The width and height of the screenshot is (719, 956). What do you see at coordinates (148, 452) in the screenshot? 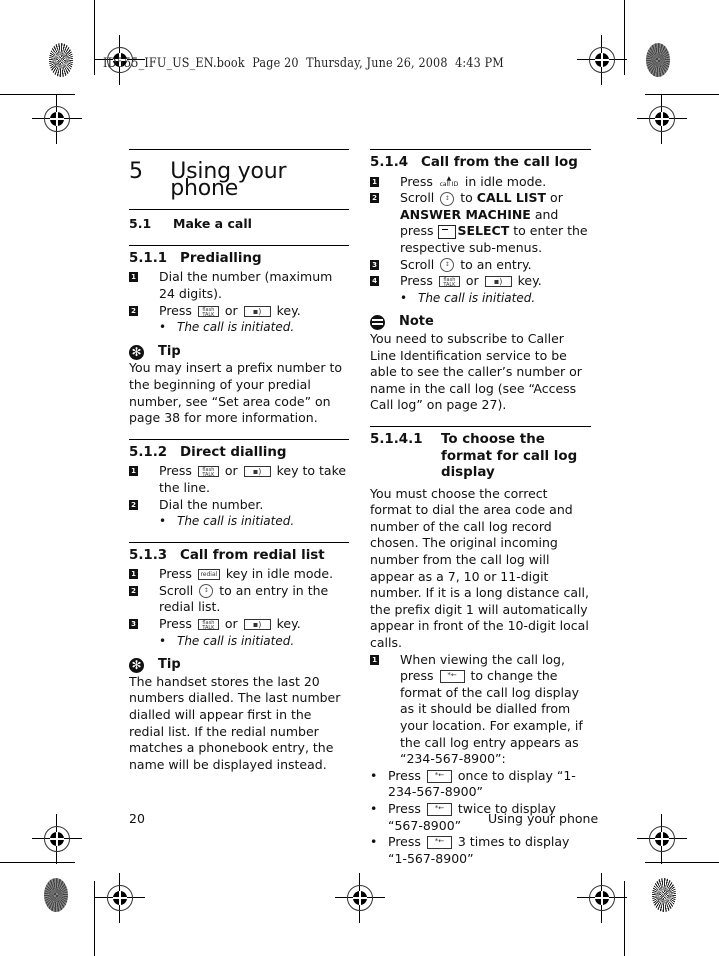
I see `subsection-number: 5.1.2` at bounding box center [148, 452].